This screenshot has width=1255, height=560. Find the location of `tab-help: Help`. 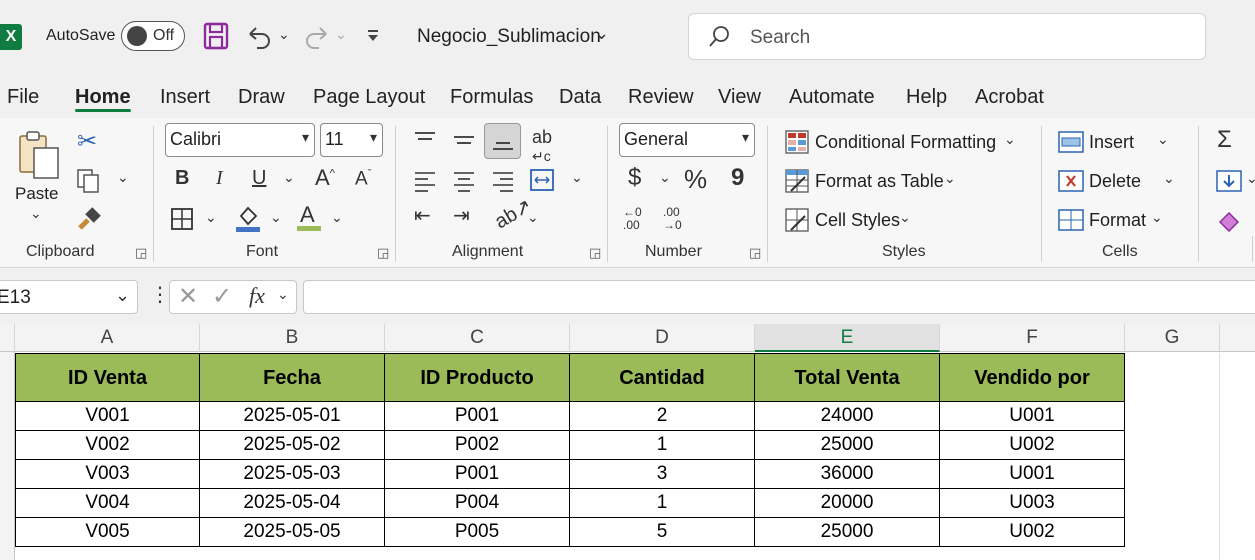

tab-help: Help is located at coordinates (926, 97).